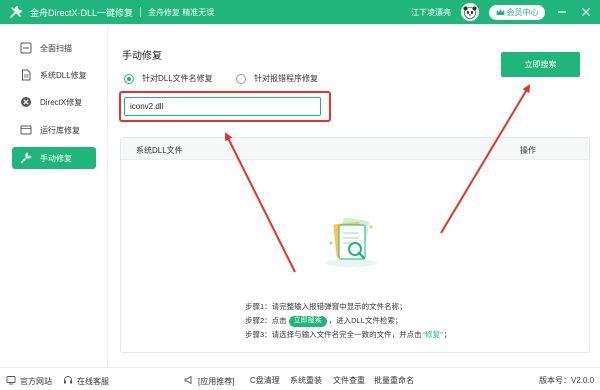 Image resolution: width=600 pixels, height=390 pixels. What do you see at coordinates (326, 306) in the screenshot?
I see `step-1-text: 步骤1：请完整输入报错弹窗中显示的文件名称；` at bounding box center [326, 306].